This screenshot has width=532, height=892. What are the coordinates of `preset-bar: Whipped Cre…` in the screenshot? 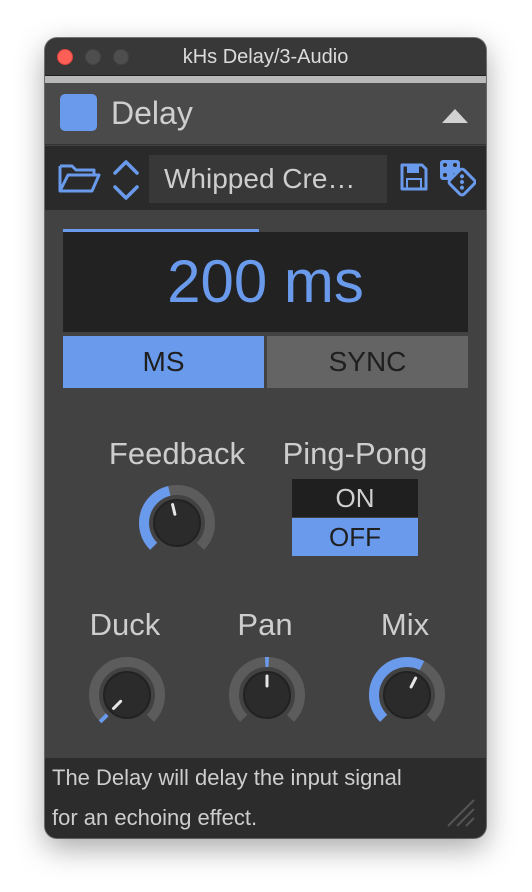 It's located at (265, 178).